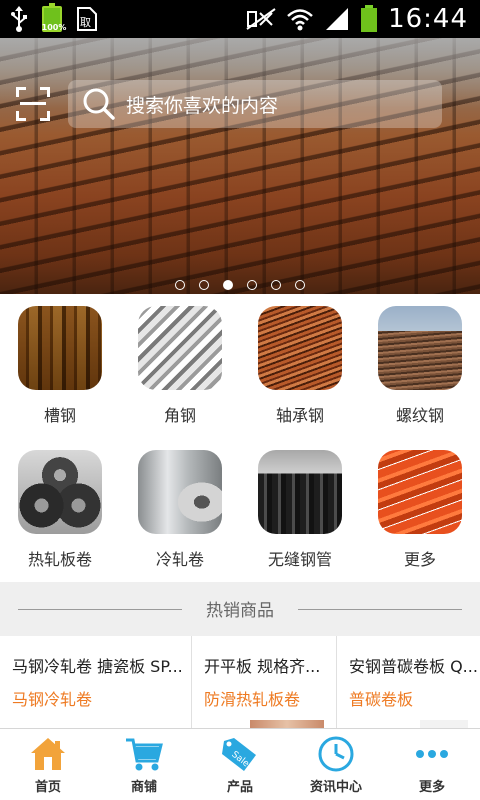  Describe the element at coordinates (337, 19) in the screenshot. I see `signal-icon` at that location.